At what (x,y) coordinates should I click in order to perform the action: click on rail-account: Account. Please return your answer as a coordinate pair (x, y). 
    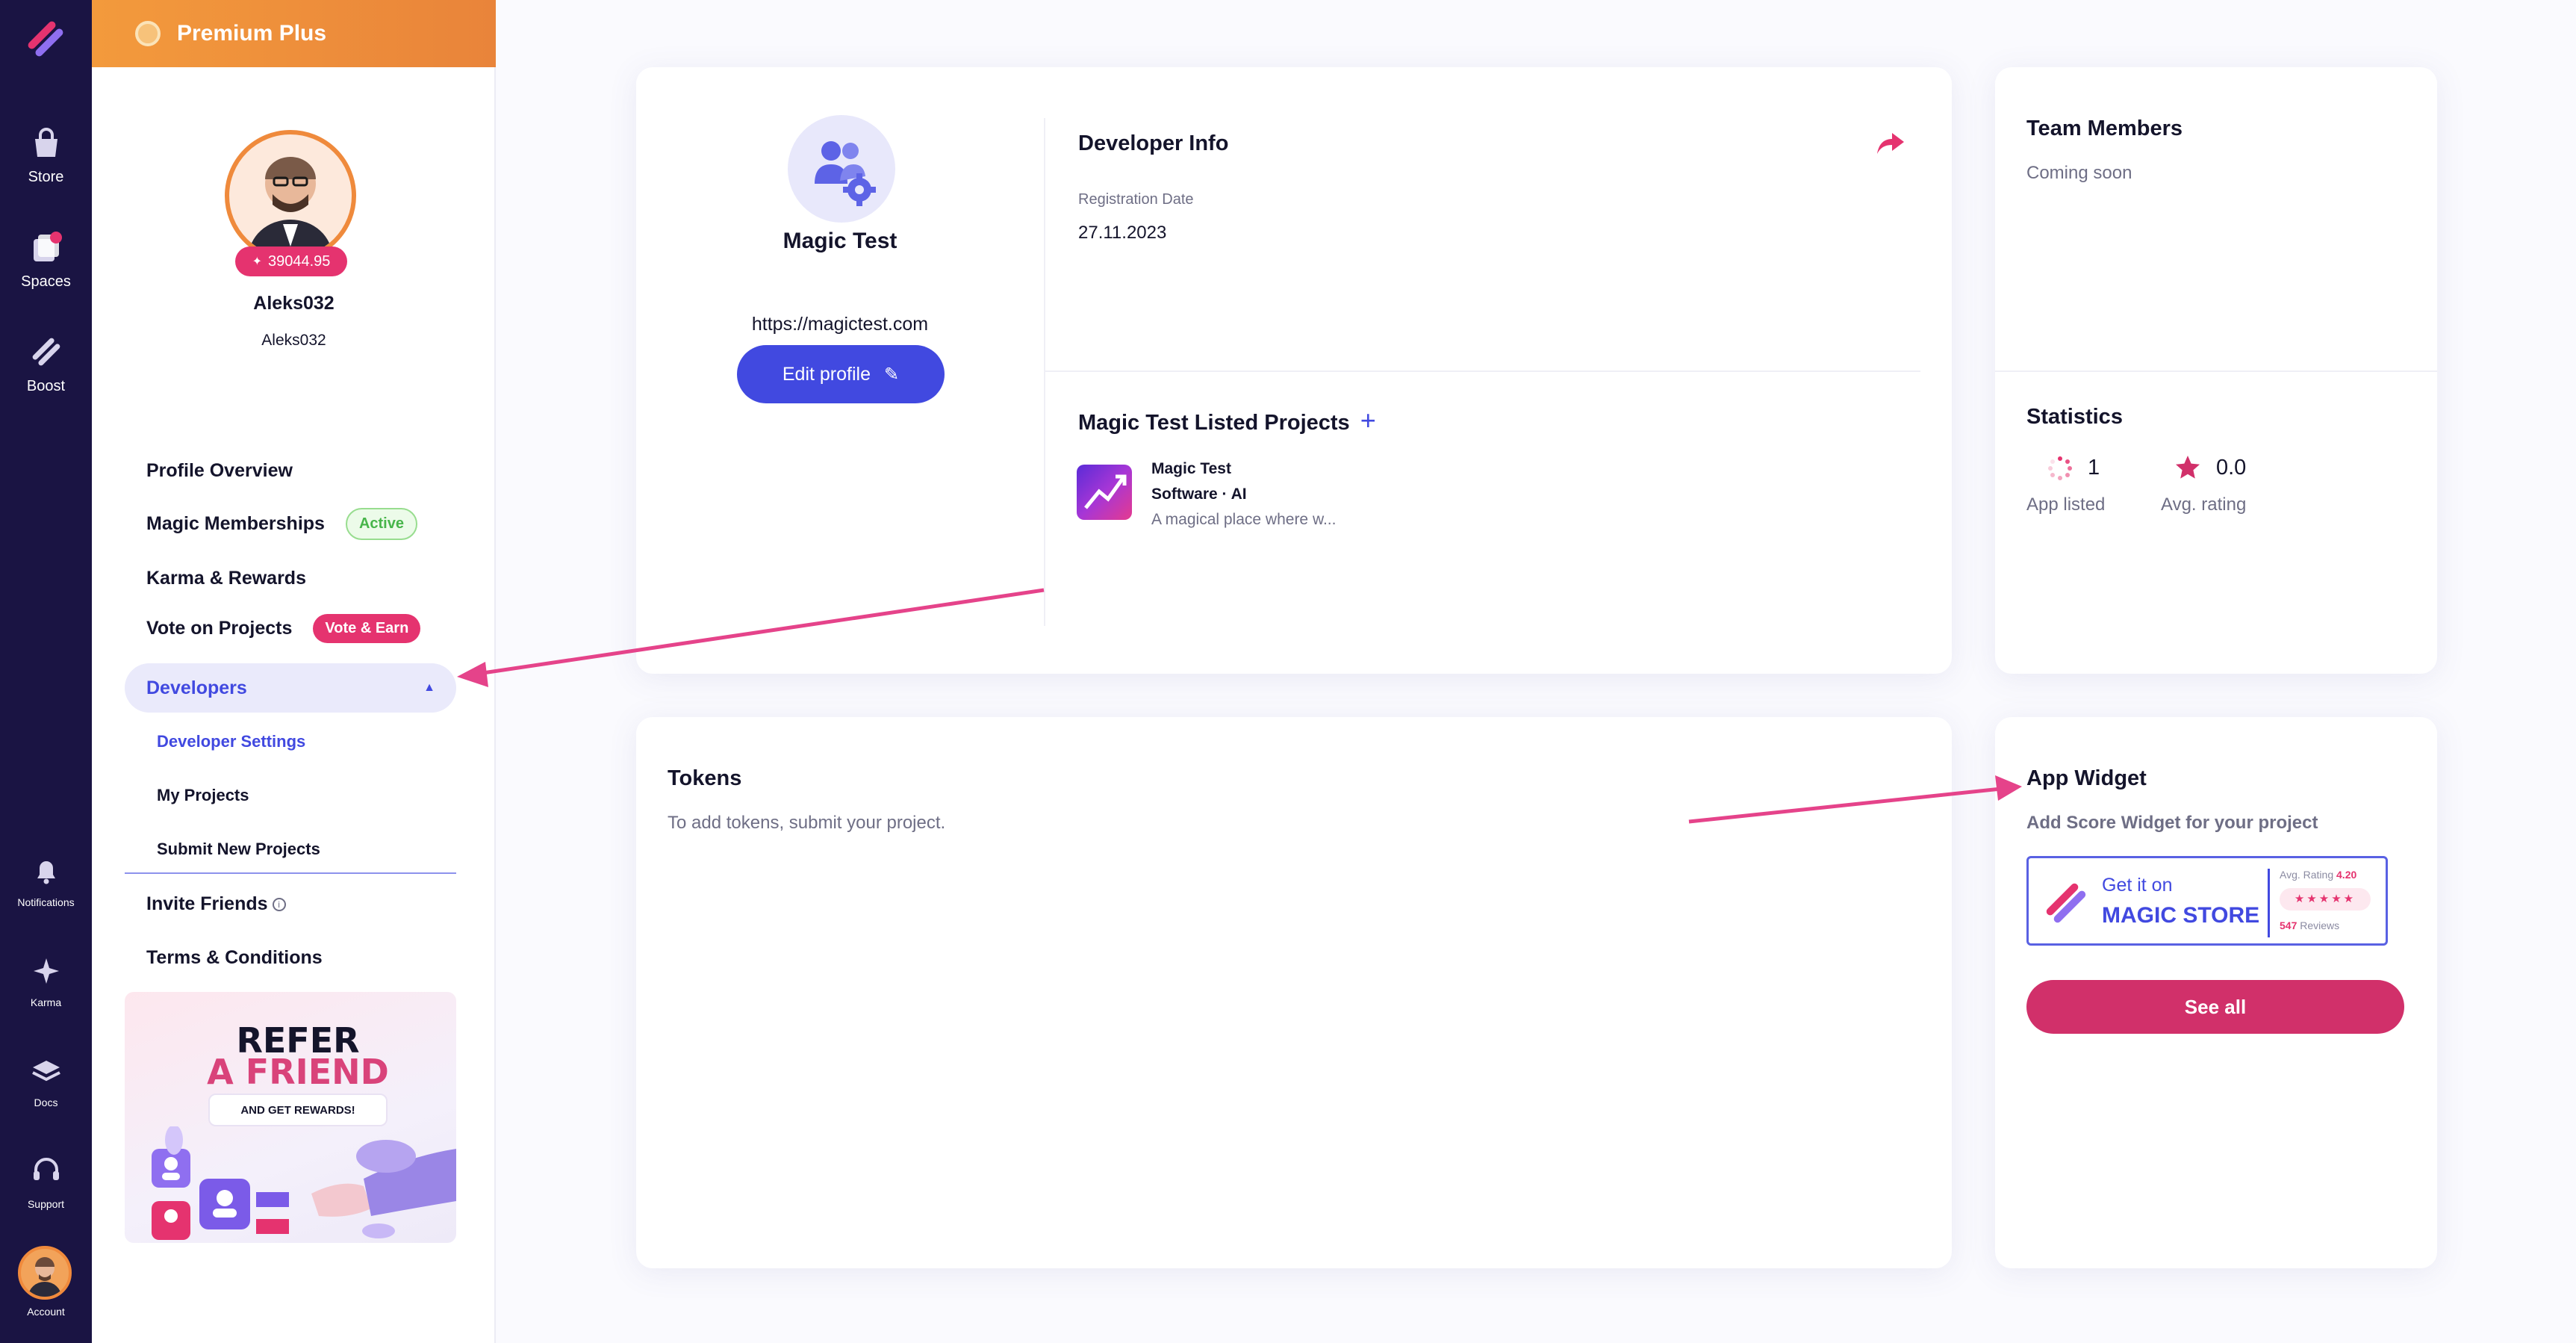
    Looking at the image, I should click on (46, 1312).